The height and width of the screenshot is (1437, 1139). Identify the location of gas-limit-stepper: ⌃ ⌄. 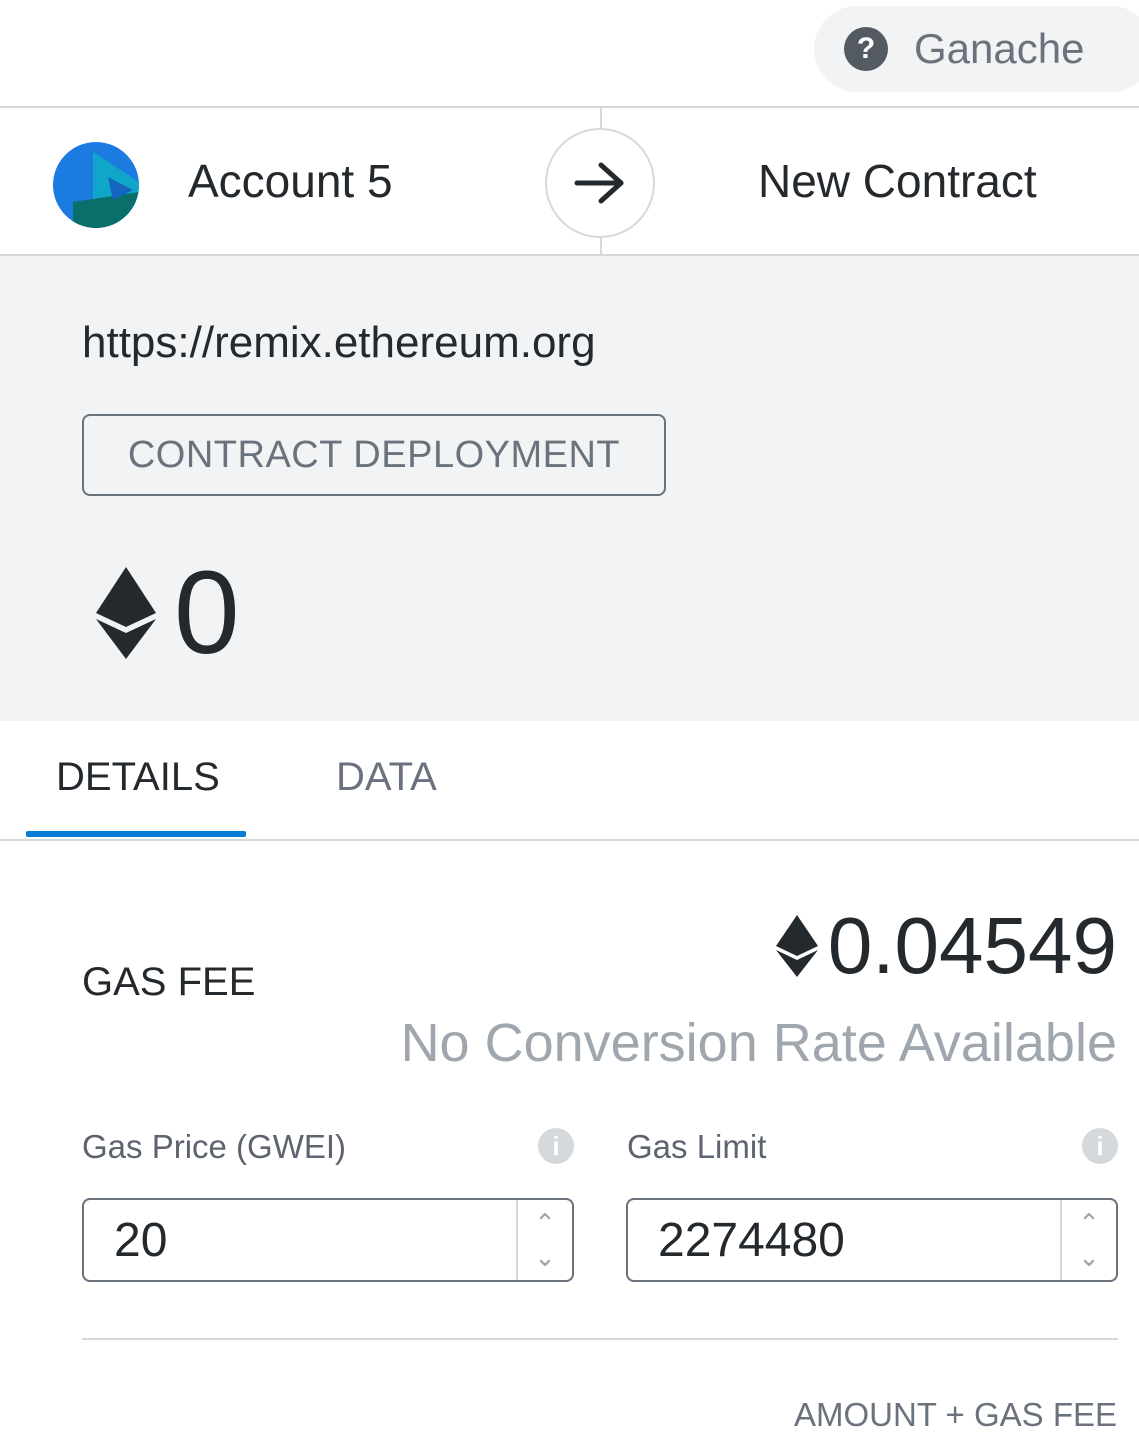
(1088, 1240).